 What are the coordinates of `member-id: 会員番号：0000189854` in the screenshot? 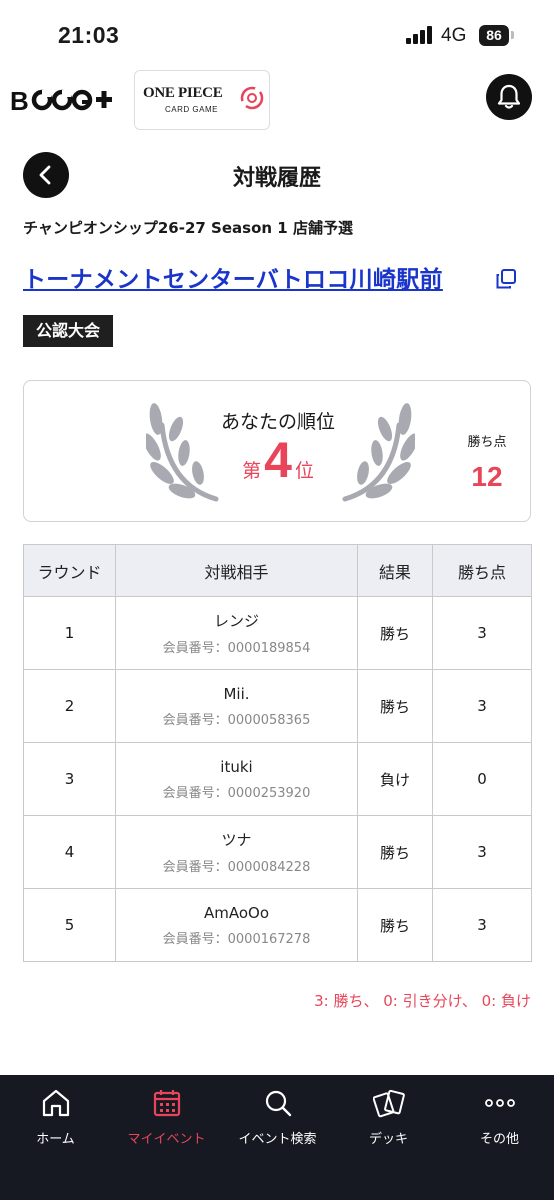 It's located at (236, 646).